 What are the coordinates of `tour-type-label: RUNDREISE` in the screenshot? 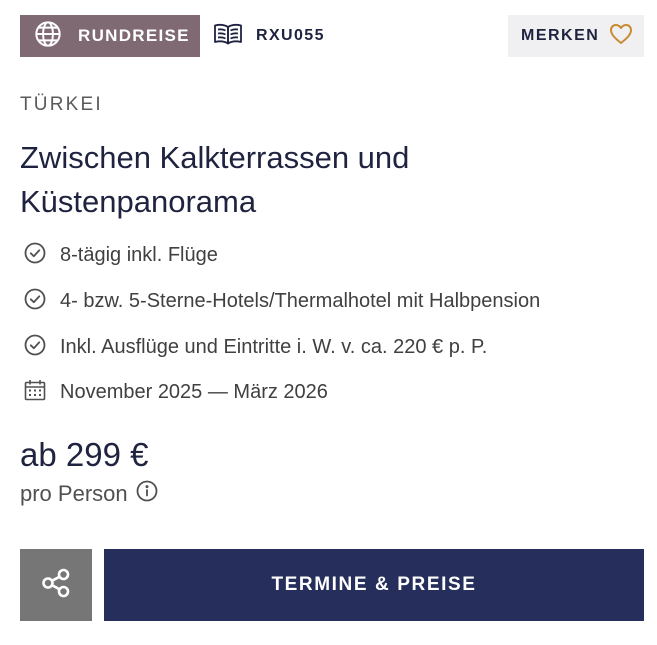 It's located at (134, 35).